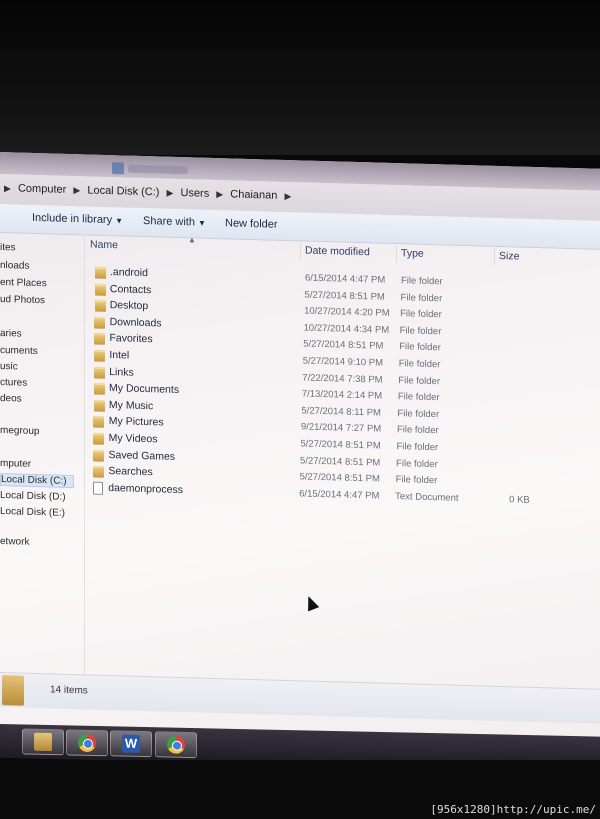  I want to click on nav-item-network: etwork, so click(14, 542).